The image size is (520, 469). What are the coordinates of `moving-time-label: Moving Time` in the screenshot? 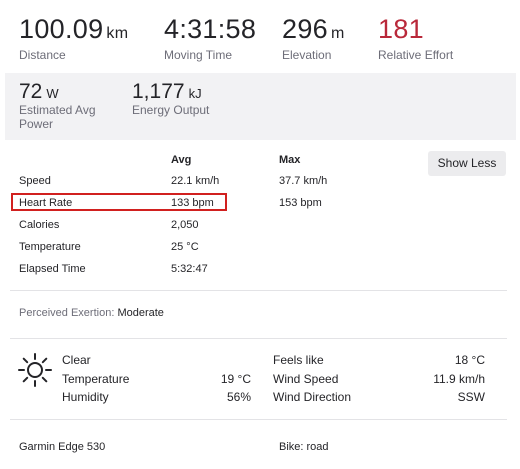 It's located at (198, 55).